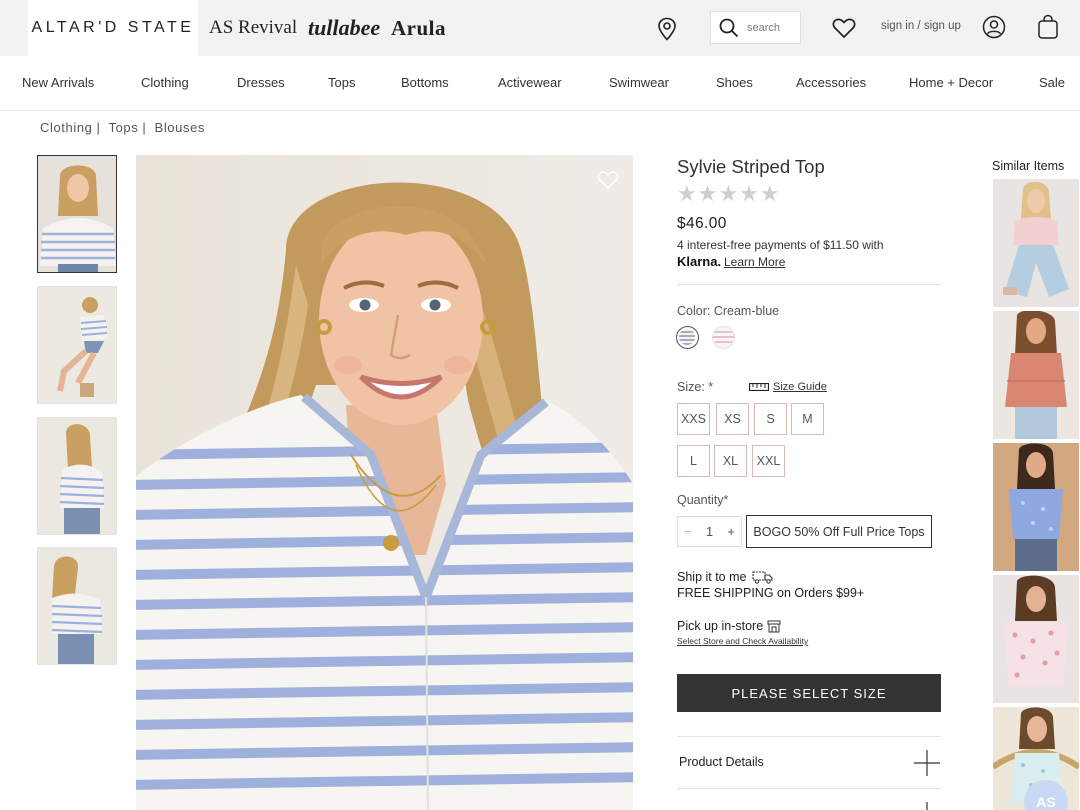 This screenshot has height=810, width=1080. I want to click on klarna-installments-text: 4 interest-free payments of $11.50 with, so click(780, 245).